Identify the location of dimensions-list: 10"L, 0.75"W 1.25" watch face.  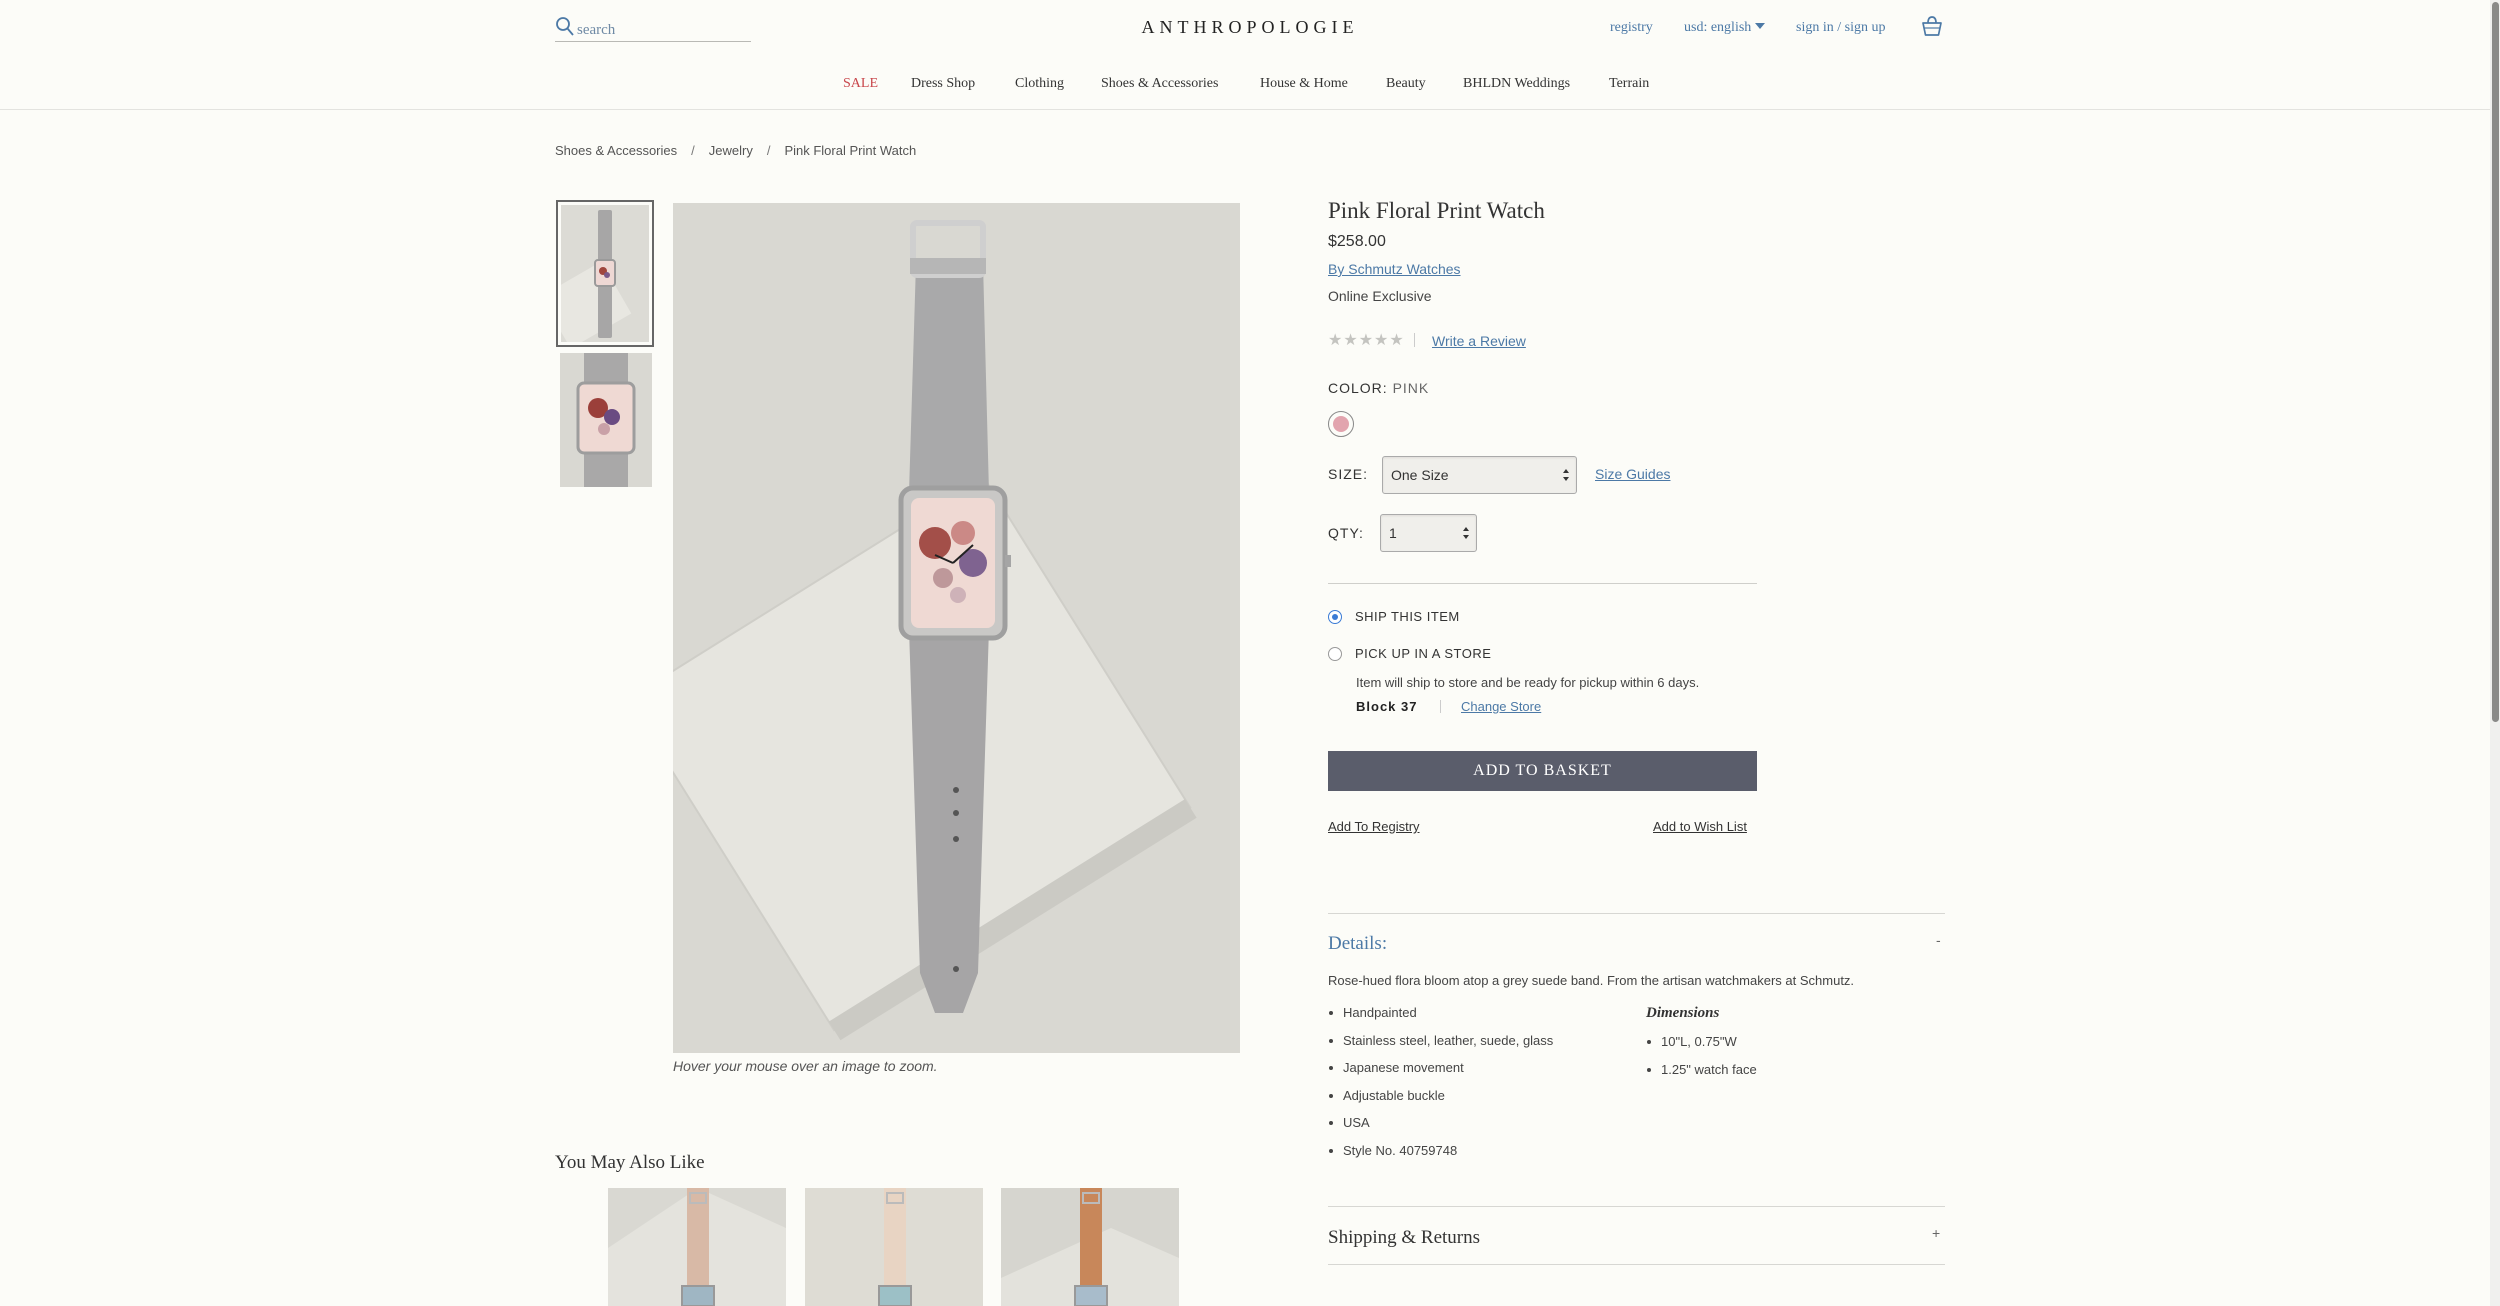
(1701, 1061).